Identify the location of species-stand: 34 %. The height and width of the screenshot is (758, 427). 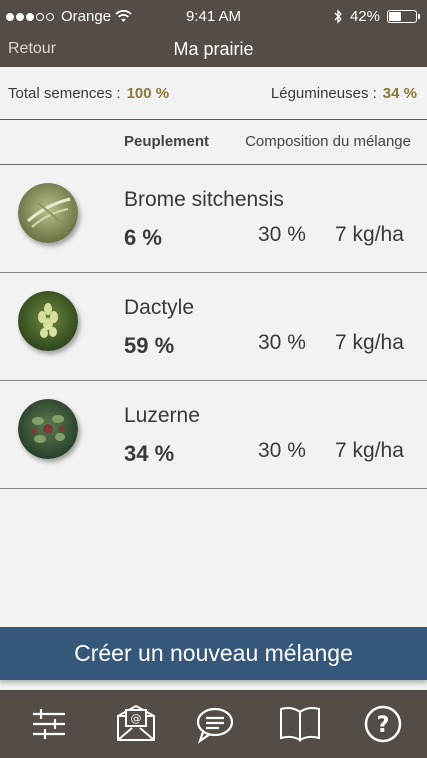
(149, 453).